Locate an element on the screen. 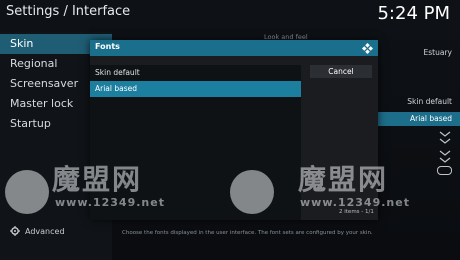 The height and width of the screenshot is (260, 460). setting-value: Skin default is located at coordinates (429, 101).